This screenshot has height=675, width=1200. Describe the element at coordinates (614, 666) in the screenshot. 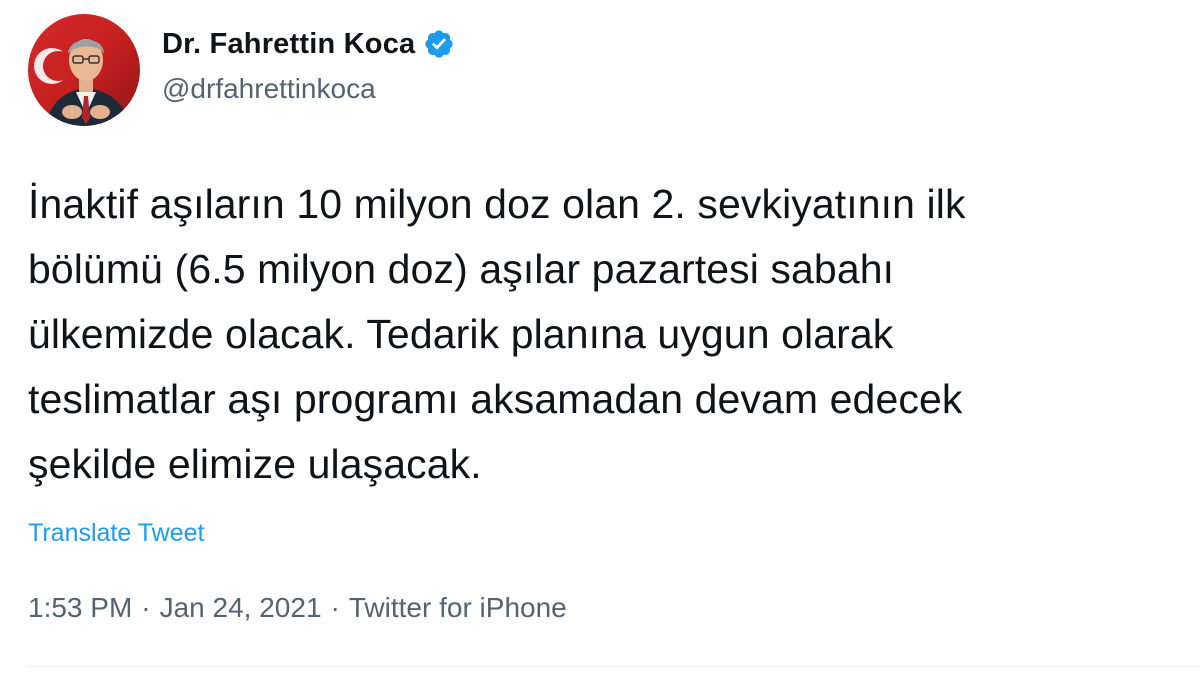

I see `divider` at that location.